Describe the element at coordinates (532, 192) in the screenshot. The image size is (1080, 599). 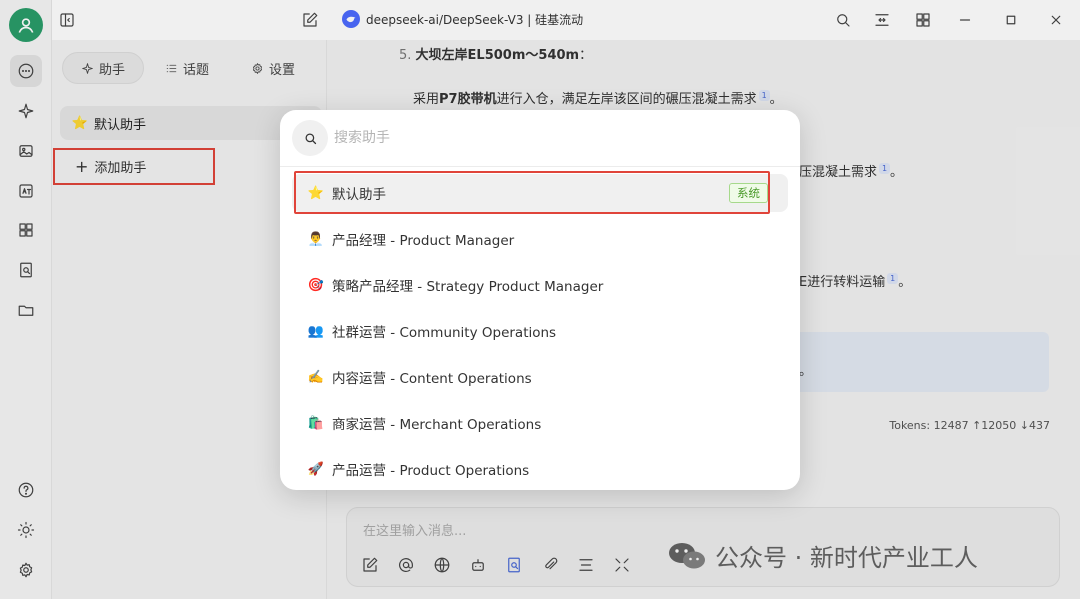
I see `highlight-frame` at that location.